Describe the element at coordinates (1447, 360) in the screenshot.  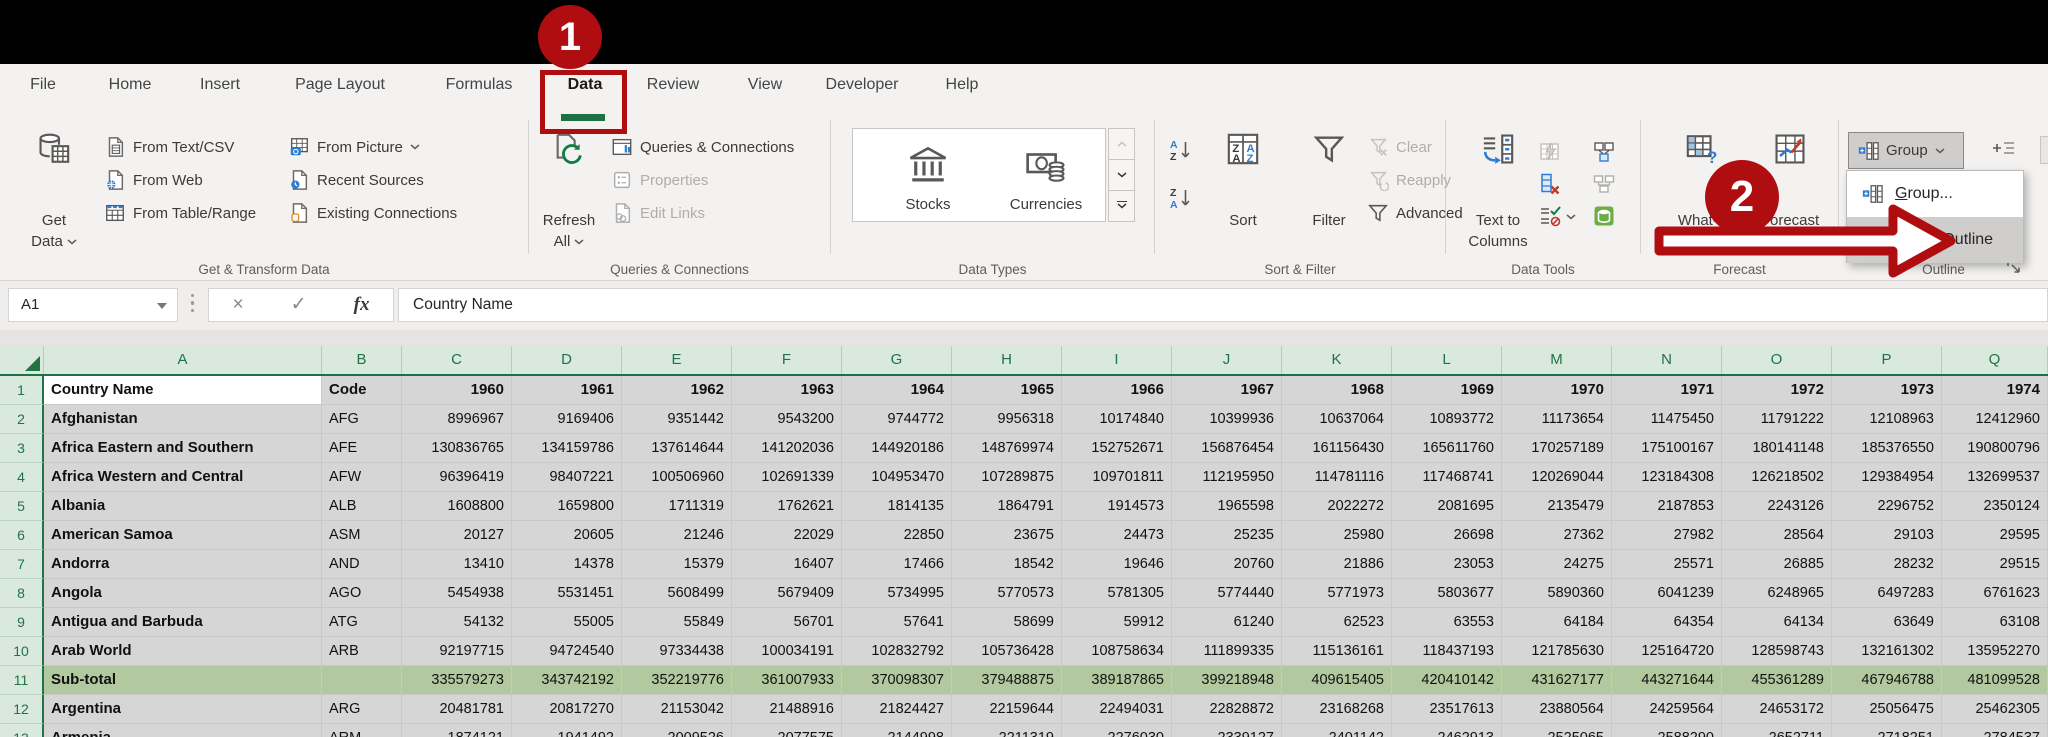
I see `column-header-L: L` at that location.